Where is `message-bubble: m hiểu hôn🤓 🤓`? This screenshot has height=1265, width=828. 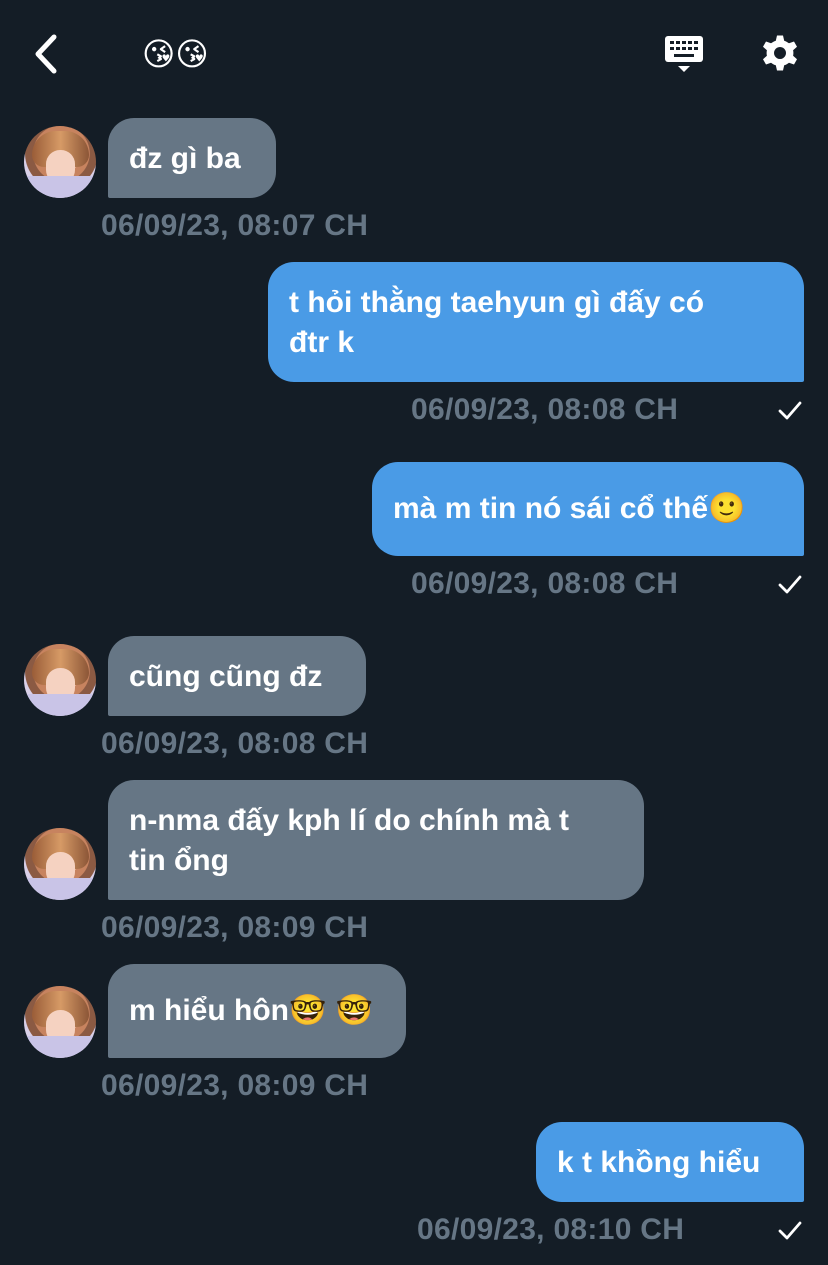
message-bubble: m hiểu hôn🤓 🤓 is located at coordinates (257, 1011).